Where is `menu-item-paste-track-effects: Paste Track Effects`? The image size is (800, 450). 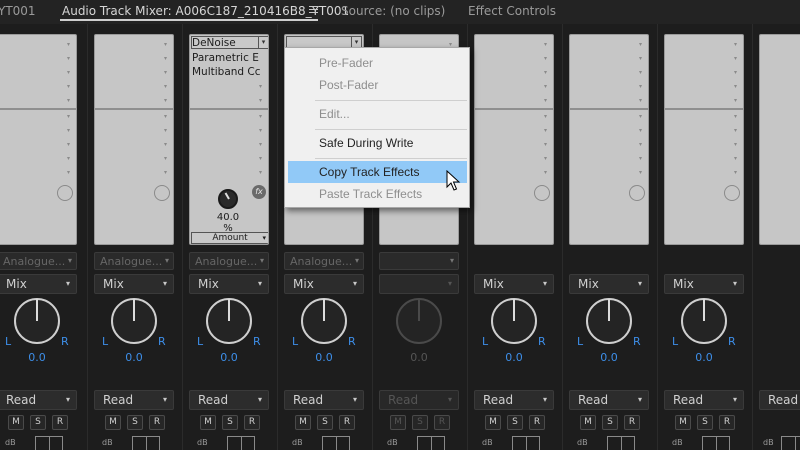
menu-item-paste-track-effects: Paste Track Effects is located at coordinates (377, 194).